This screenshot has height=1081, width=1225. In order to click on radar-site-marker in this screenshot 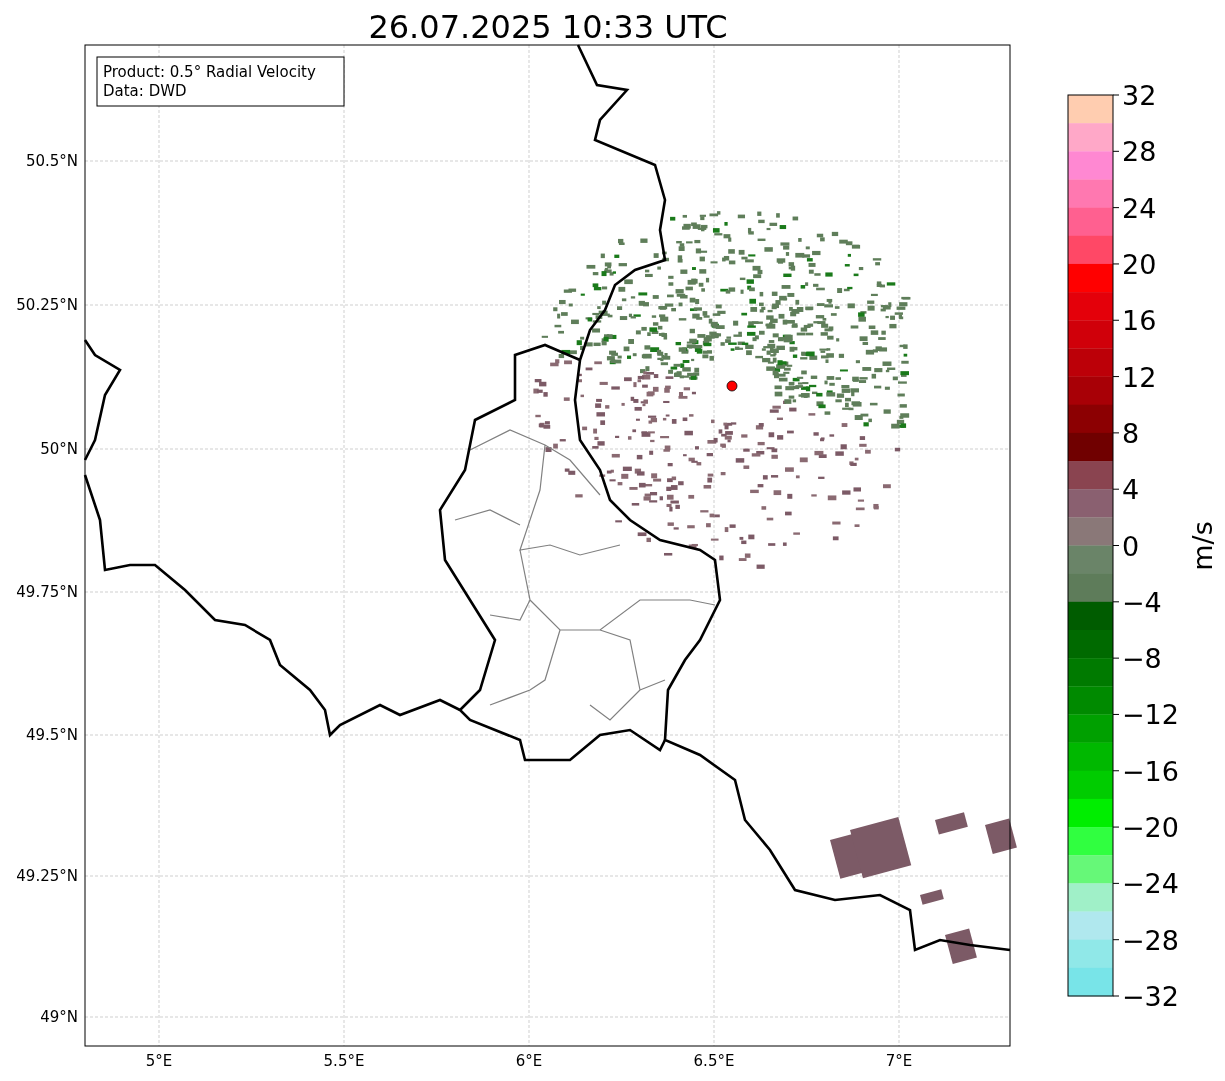, I will do `click(732, 386)`.